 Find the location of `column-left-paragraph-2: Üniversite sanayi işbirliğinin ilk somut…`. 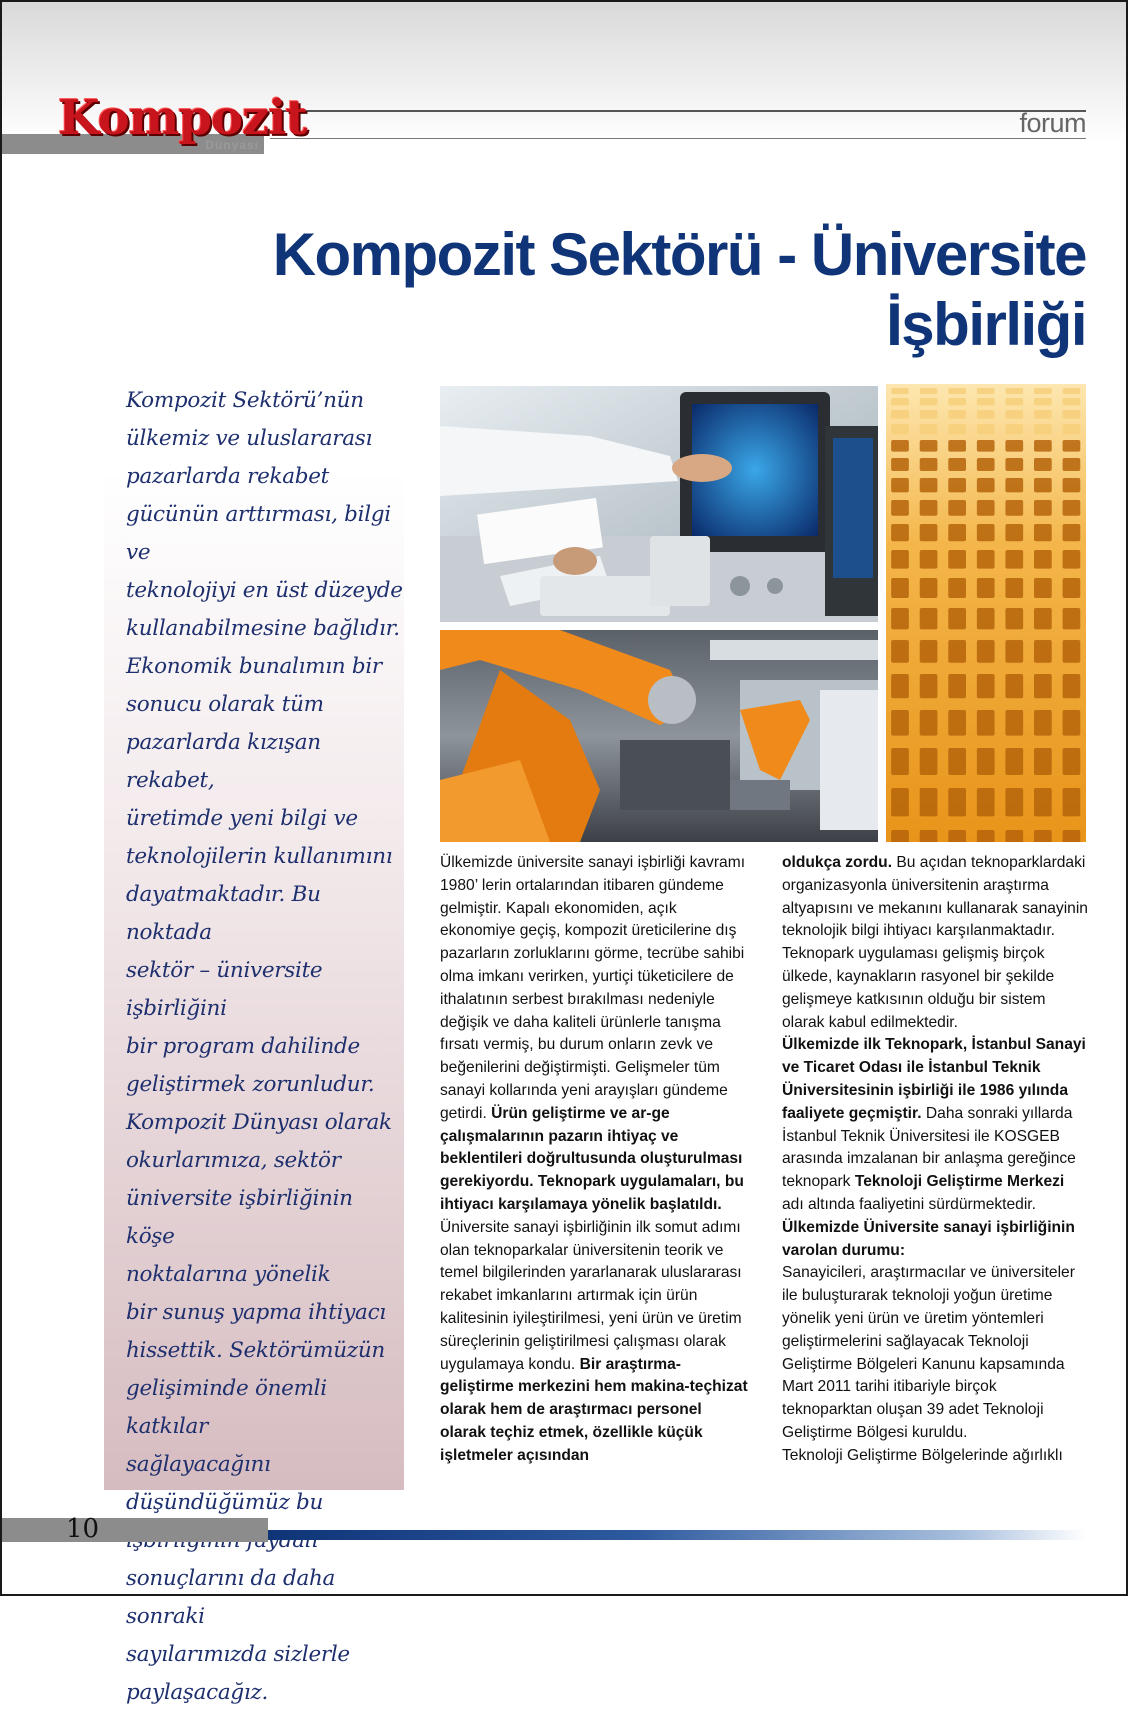

column-left-paragraph-2: Üniversite sanayi işbirliğinin ilk somut… is located at coordinates (594, 1342).